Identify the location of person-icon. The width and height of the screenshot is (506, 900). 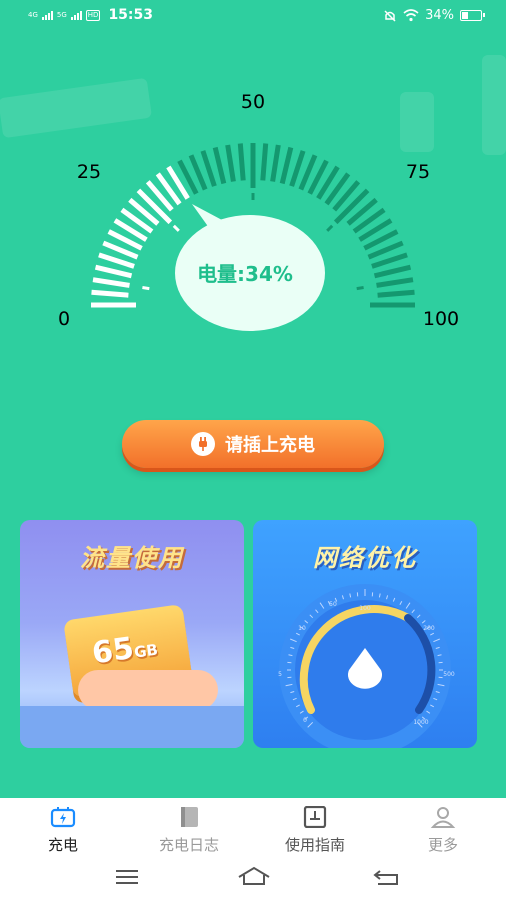
(443, 817).